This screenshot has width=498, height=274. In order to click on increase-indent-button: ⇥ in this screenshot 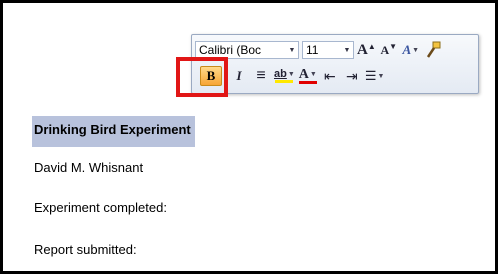, I will do `click(352, 76)`.